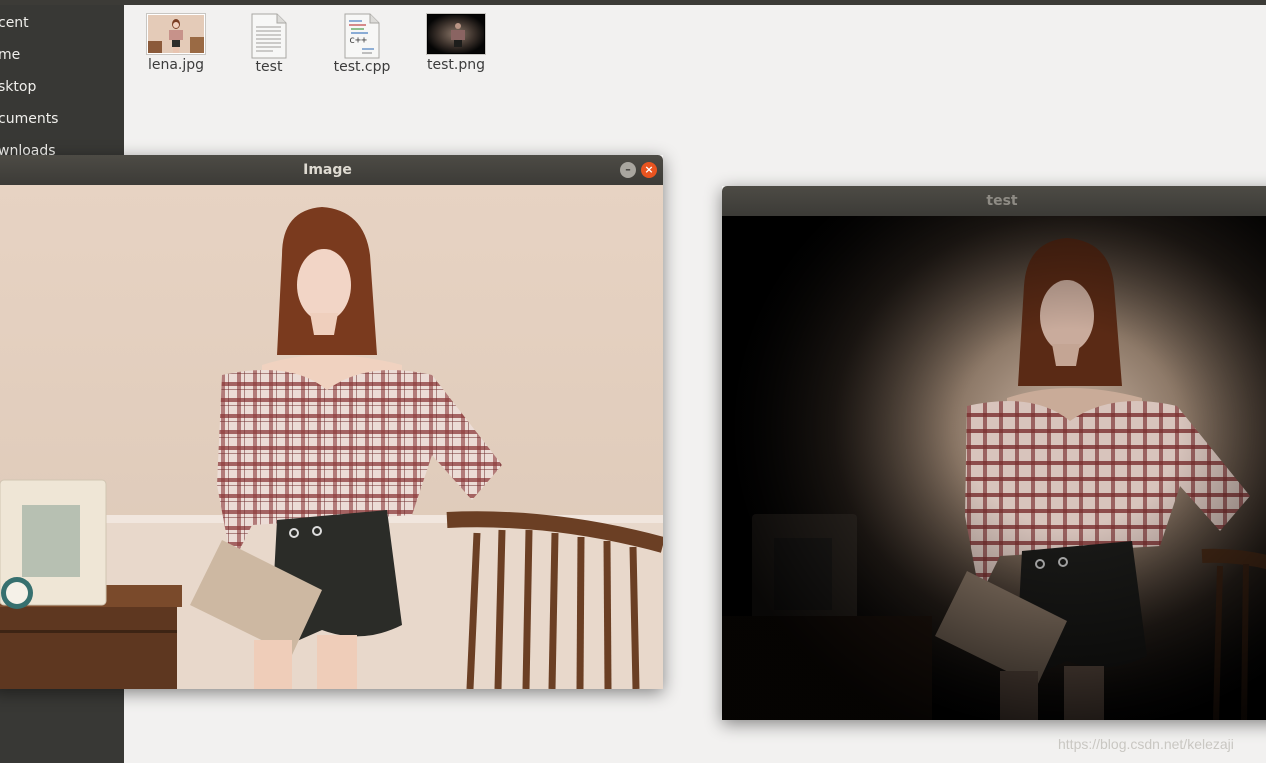 The image size is (1266, 763). I want to click on text-document-icon, so click(269, 36).